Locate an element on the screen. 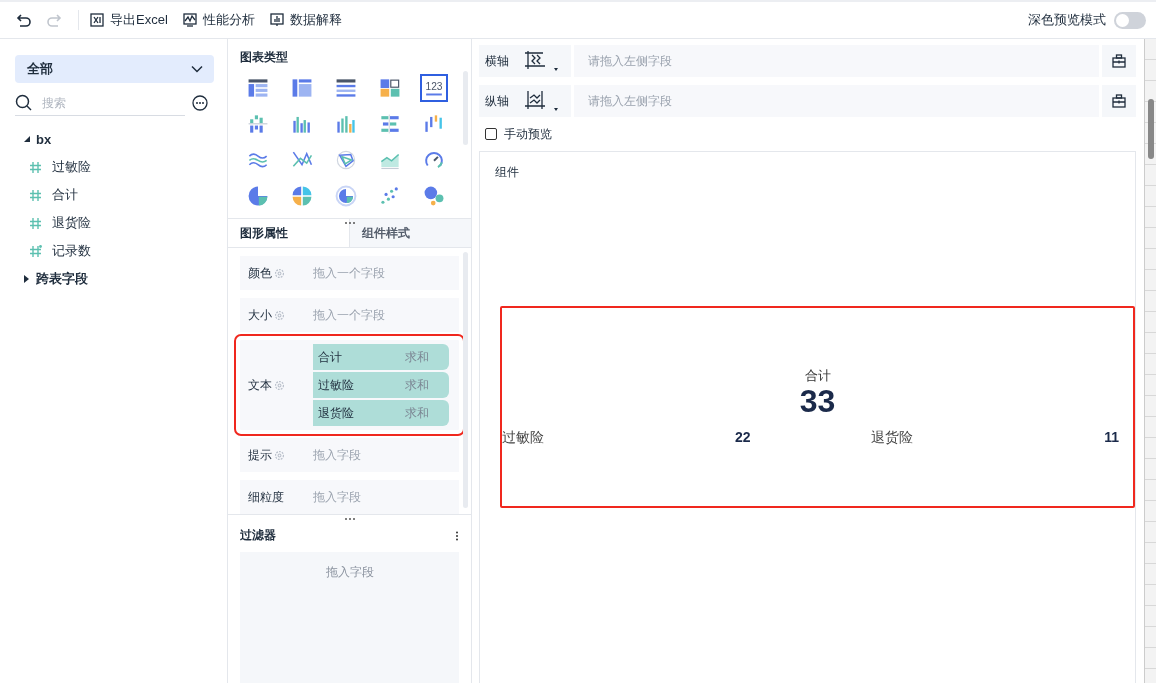  field-name: 合计 is located at coordinates (330, 357).